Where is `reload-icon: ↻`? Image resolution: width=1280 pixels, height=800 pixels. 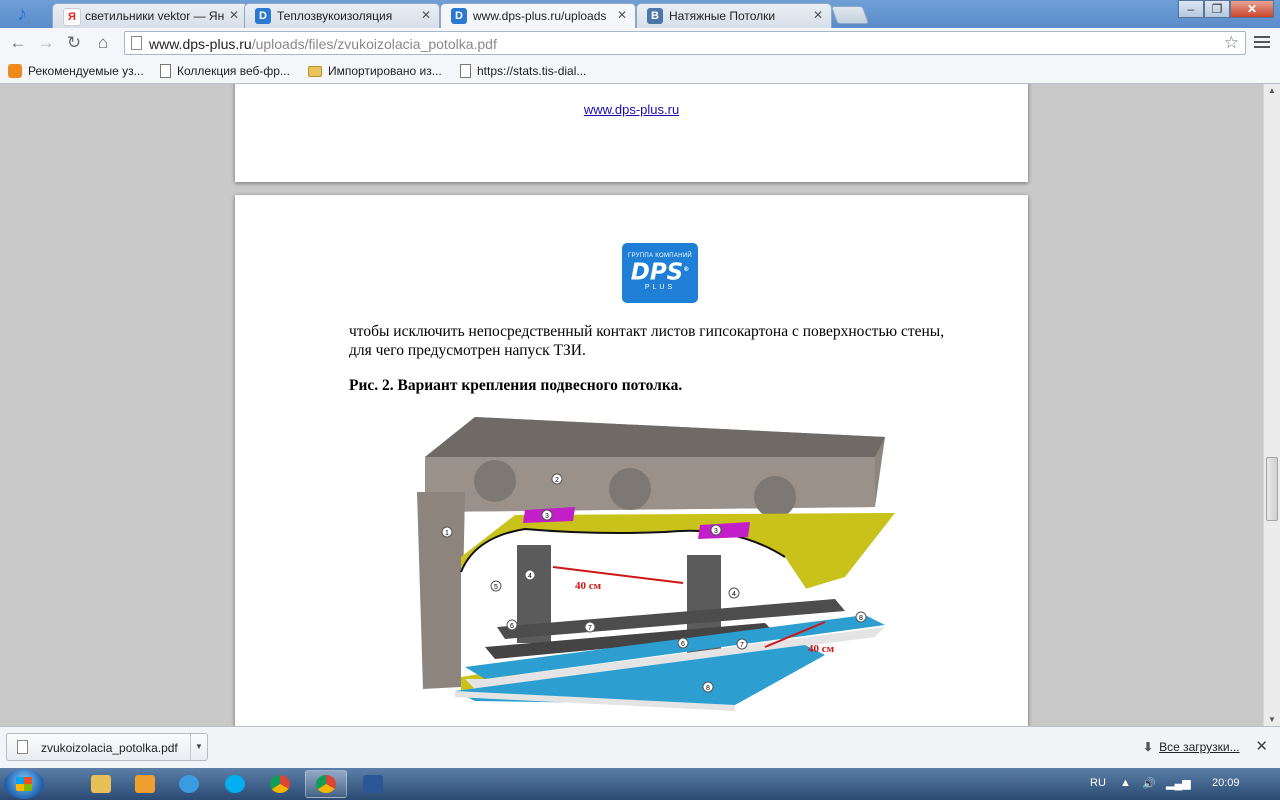 reload-icon: ↻ is located at coordinates (74, 43).